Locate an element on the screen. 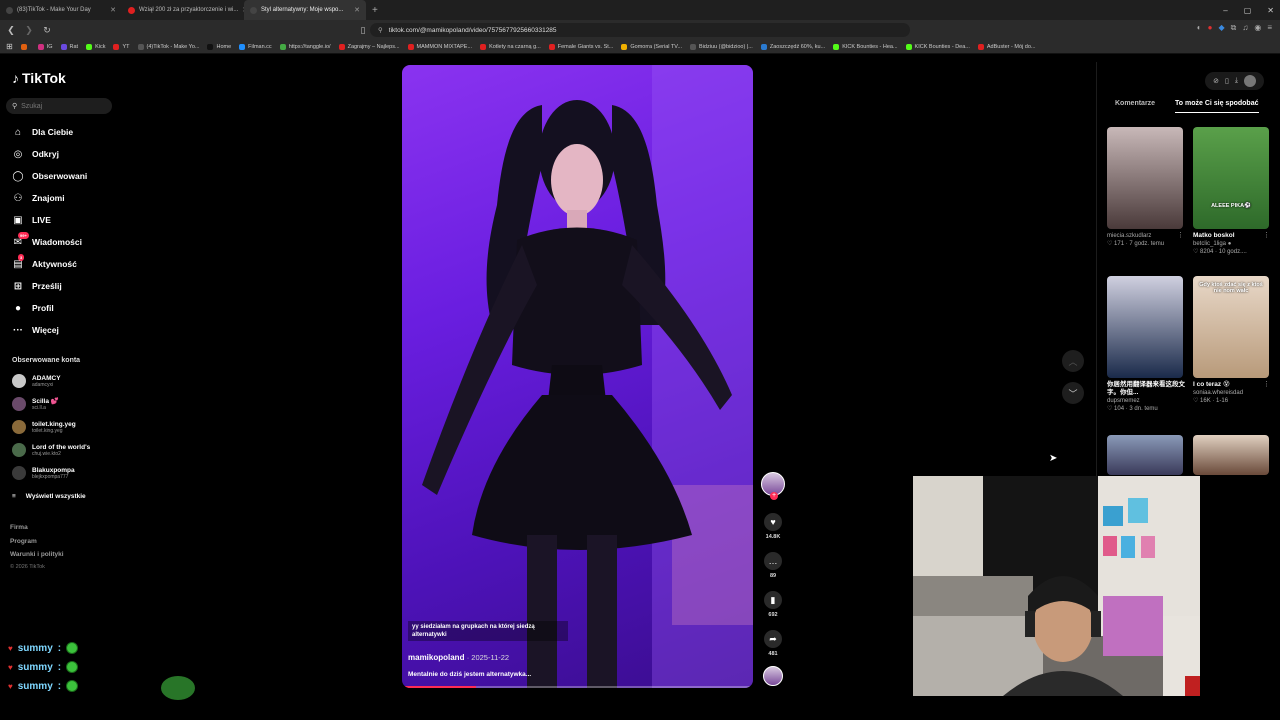 The width and height of the screenshot is (1280, 720). user-avatar is located at coordinates (1250, 81).